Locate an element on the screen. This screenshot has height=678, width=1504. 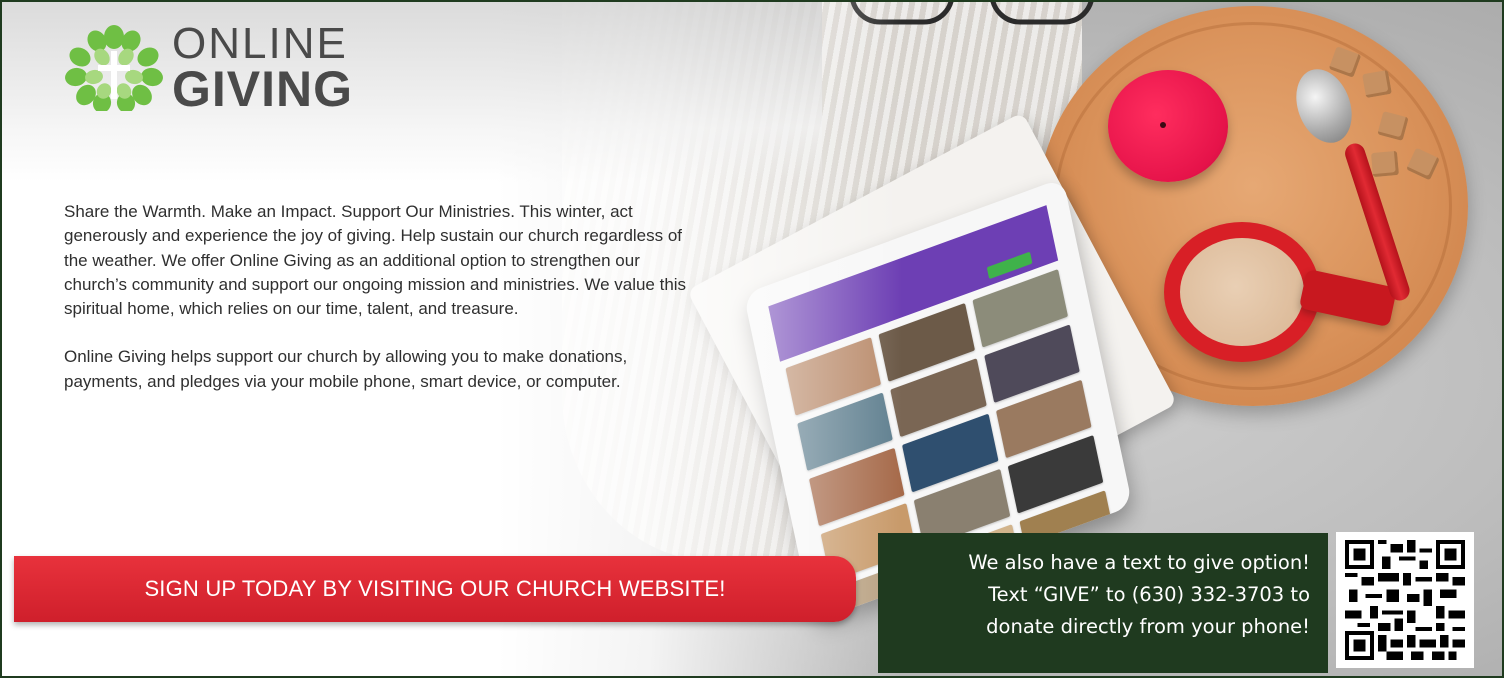
qr-code is located at coordinates (1405, 600).